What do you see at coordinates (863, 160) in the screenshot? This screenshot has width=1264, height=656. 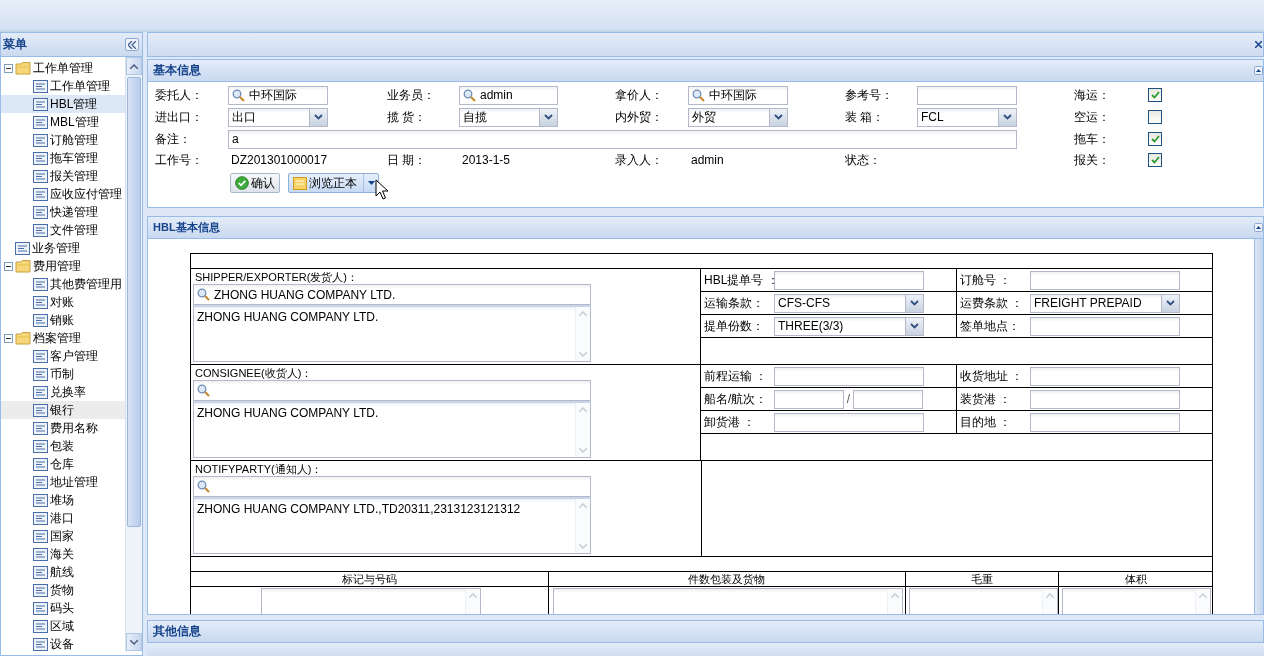 I see `field-label: 状态：` at bounding box center [863, 160].